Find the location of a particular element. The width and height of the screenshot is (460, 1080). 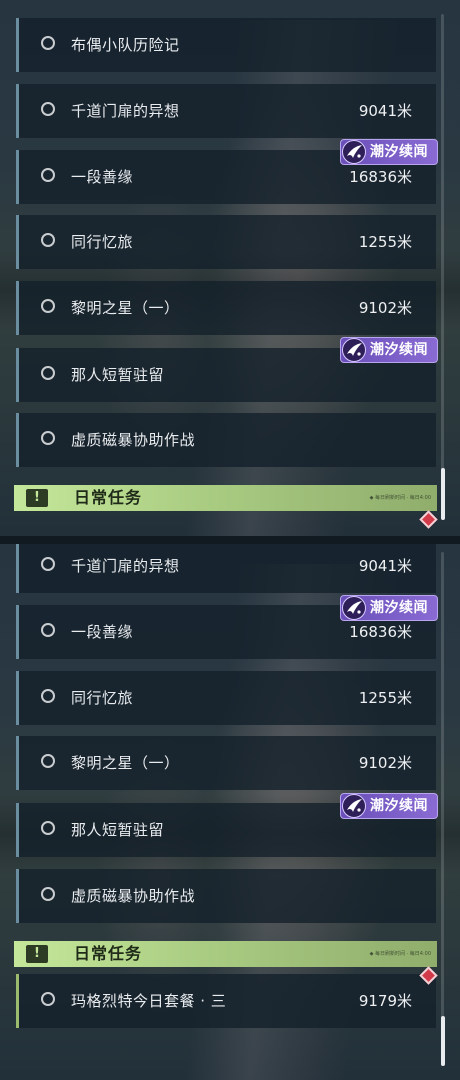

quest-row: 布偶小队历险记 is located at coordinates (226, 45).